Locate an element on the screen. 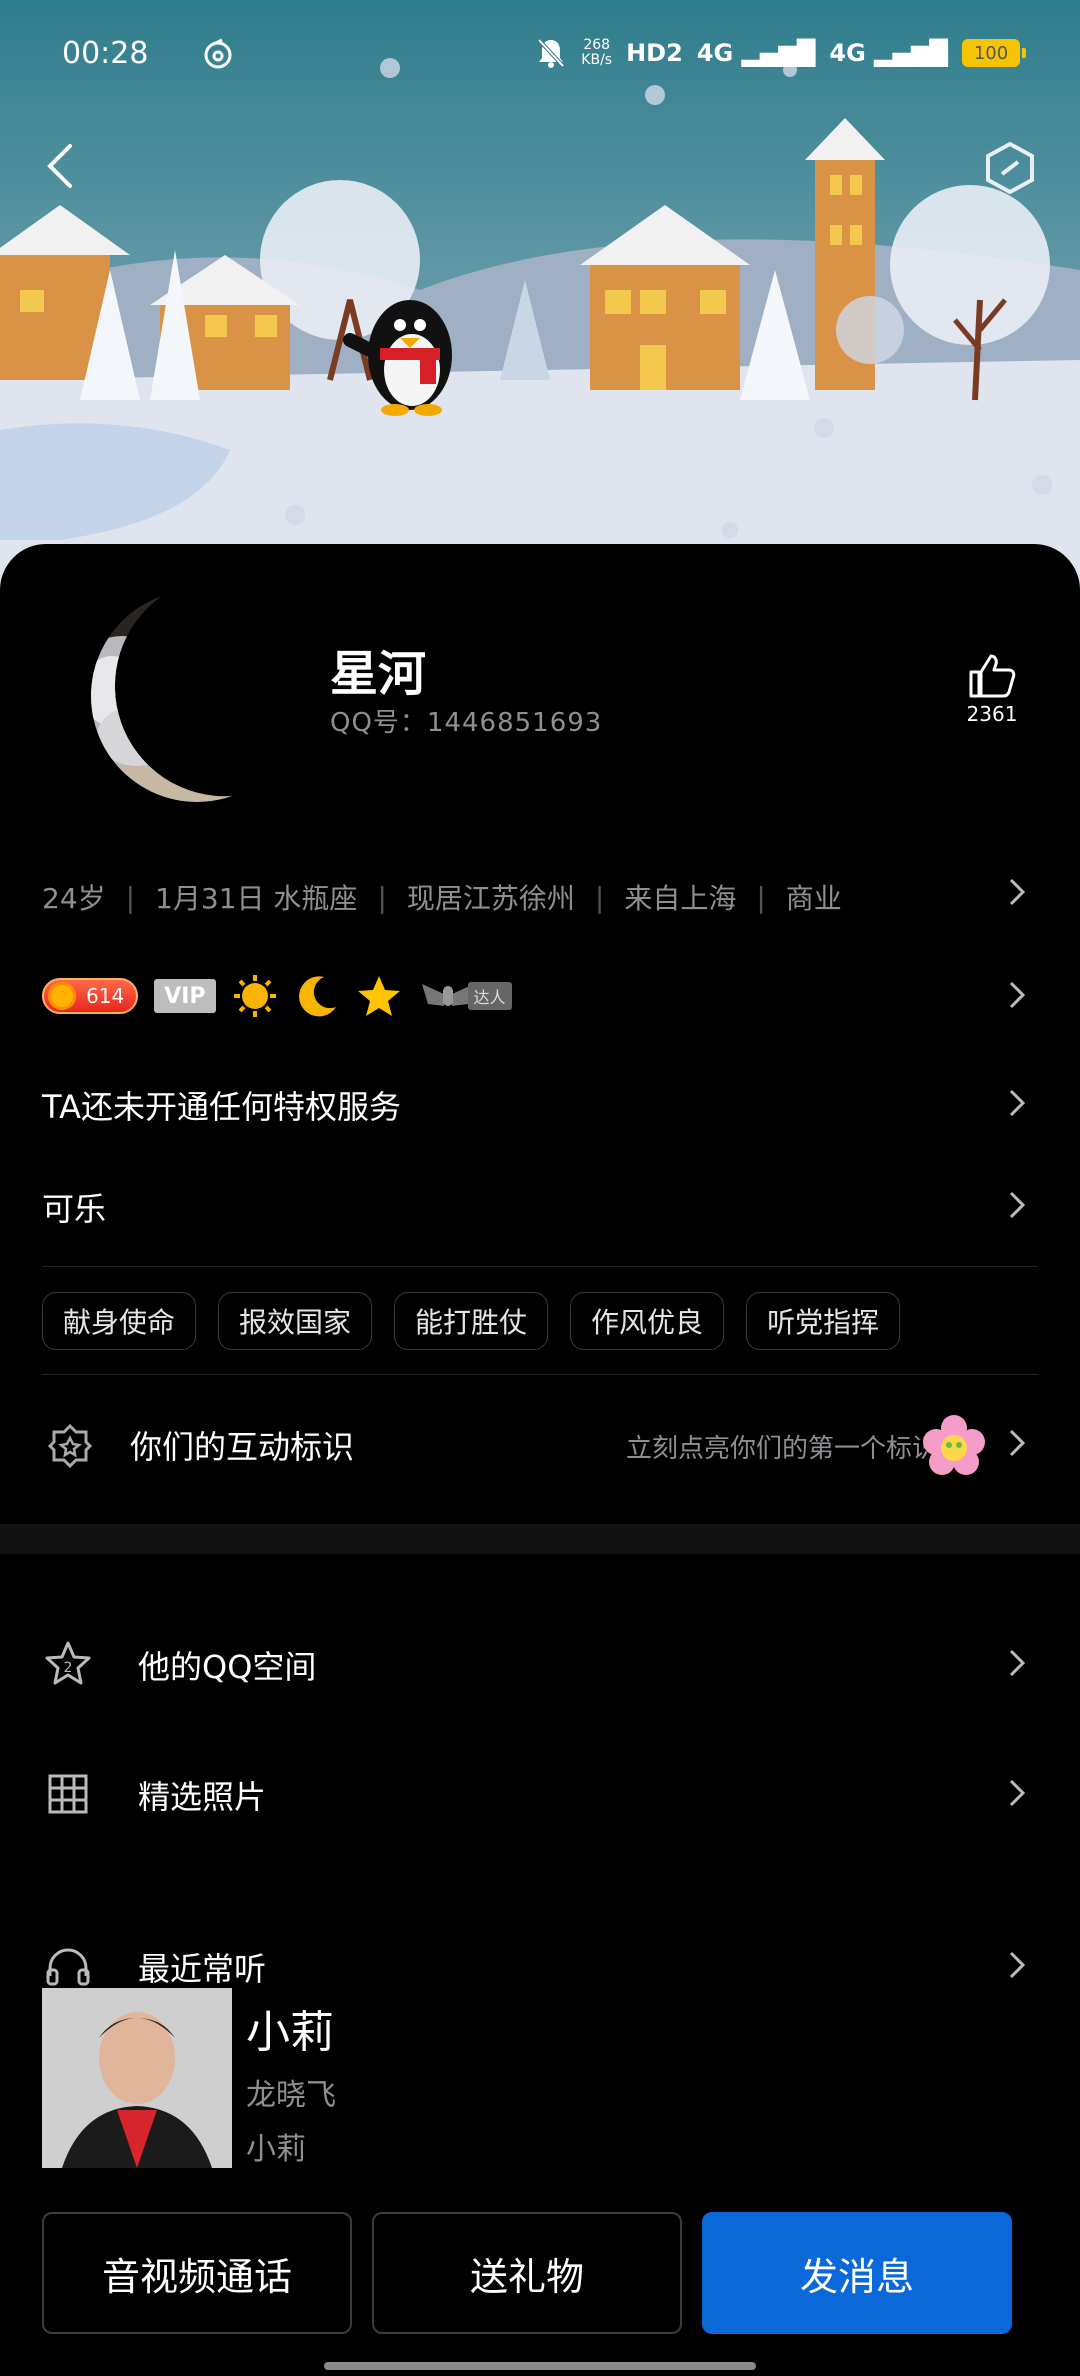 This screenshot has width=1080, height=2376. tag-item: 能打胜仗 is located at coordinates (471, 1321).